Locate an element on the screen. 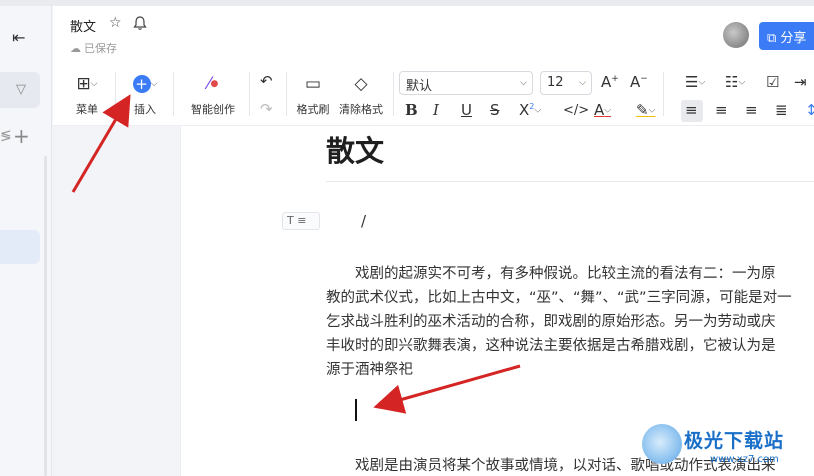 The image size is (814, 476). bell-icon is located at coordinates (140, 23).